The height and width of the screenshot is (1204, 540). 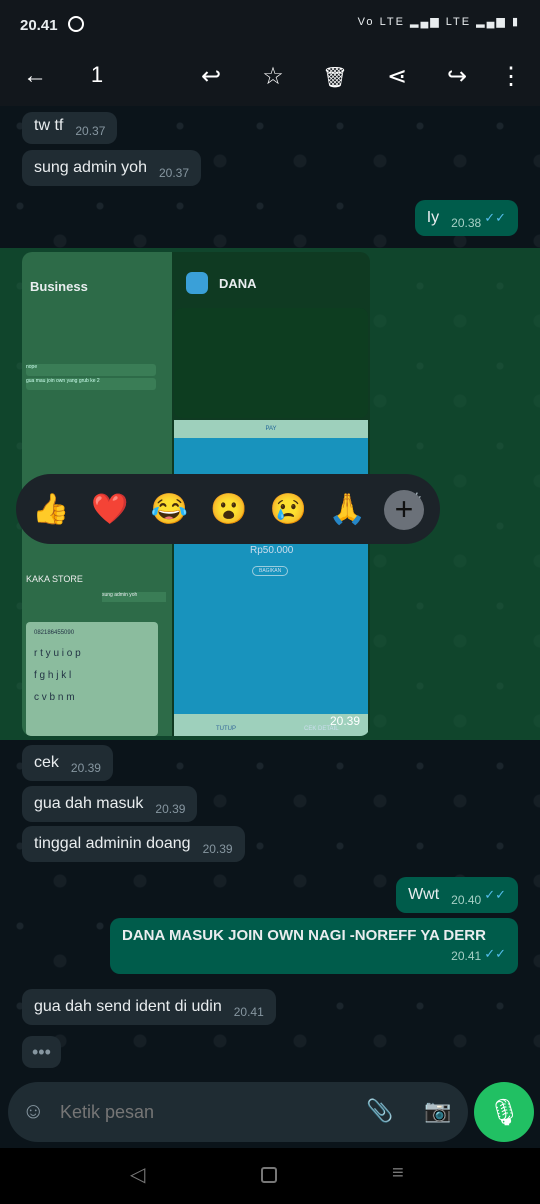 What do you see at coordinates (238, 283) in the screenshot?
I see `image-text: DANA` at bounding box center [238, 283].